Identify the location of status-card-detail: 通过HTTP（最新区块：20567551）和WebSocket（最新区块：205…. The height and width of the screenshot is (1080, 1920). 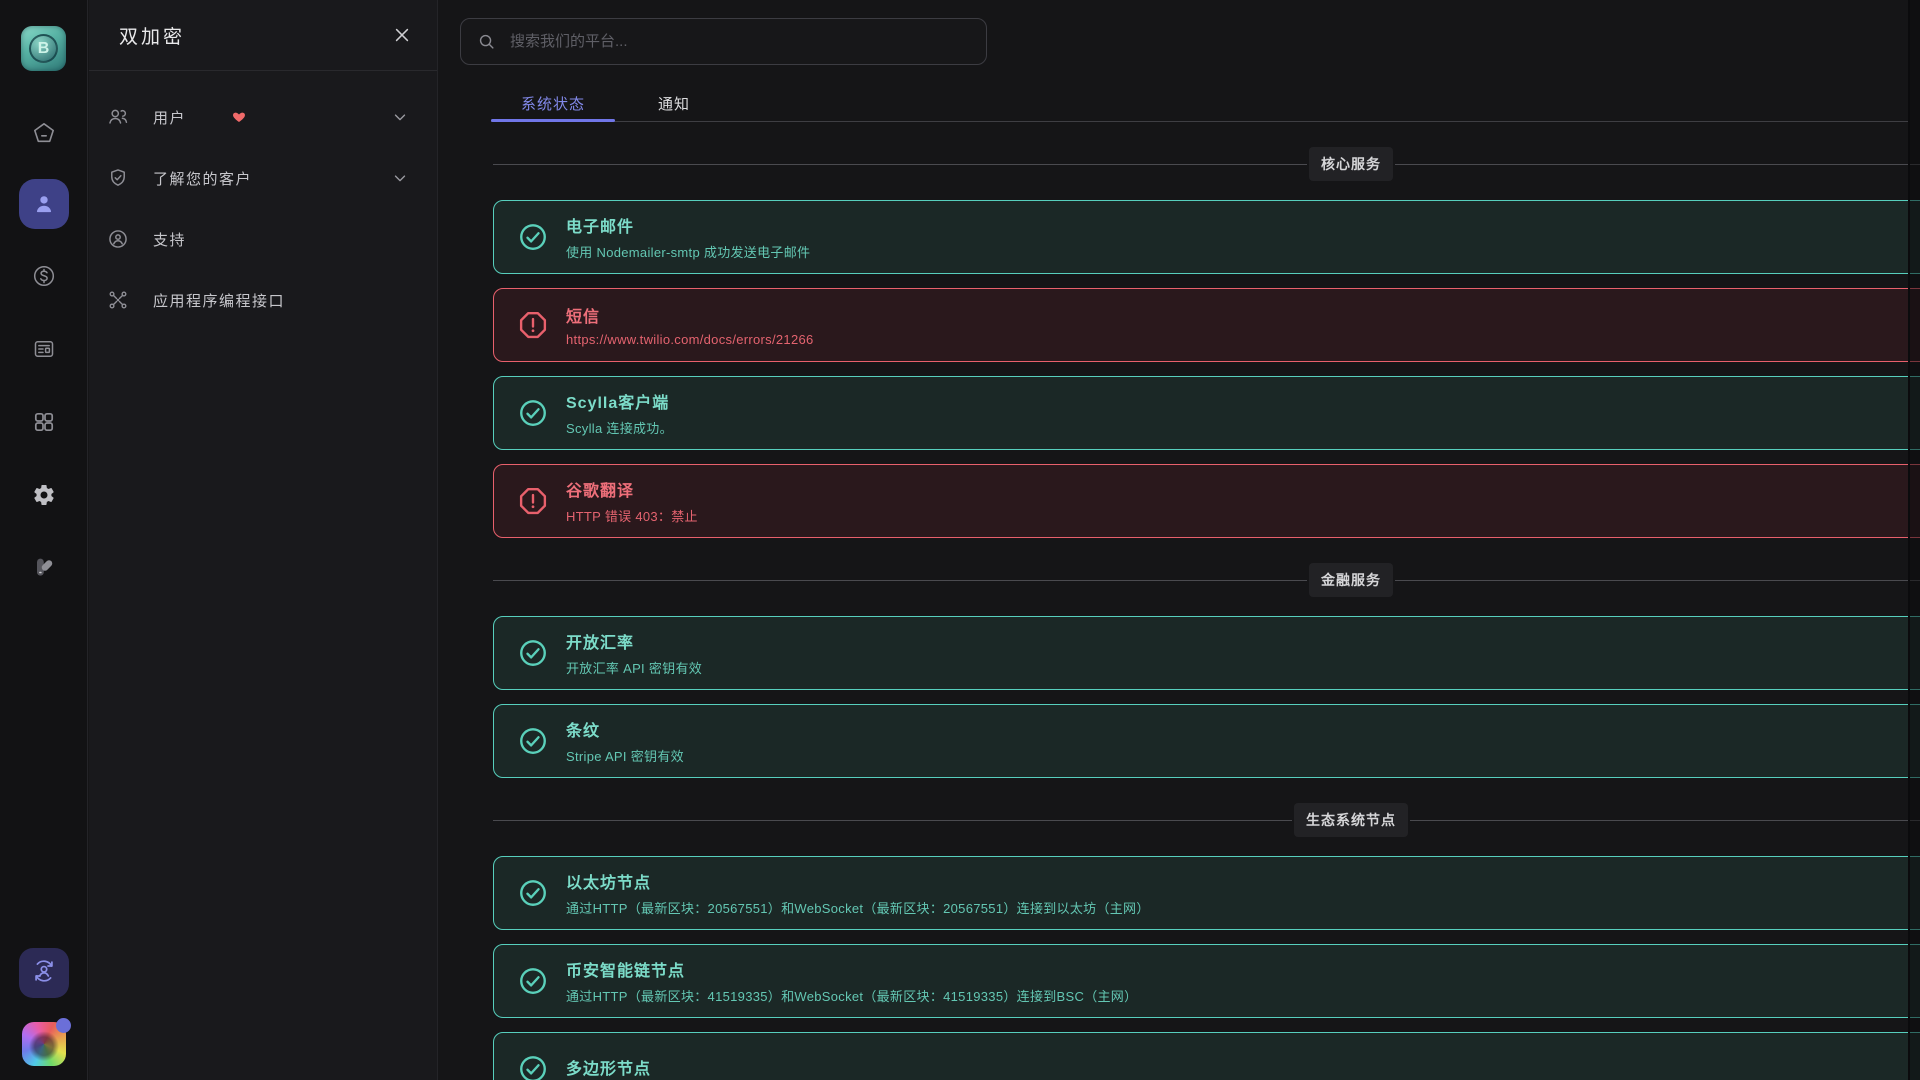
(858, 908).